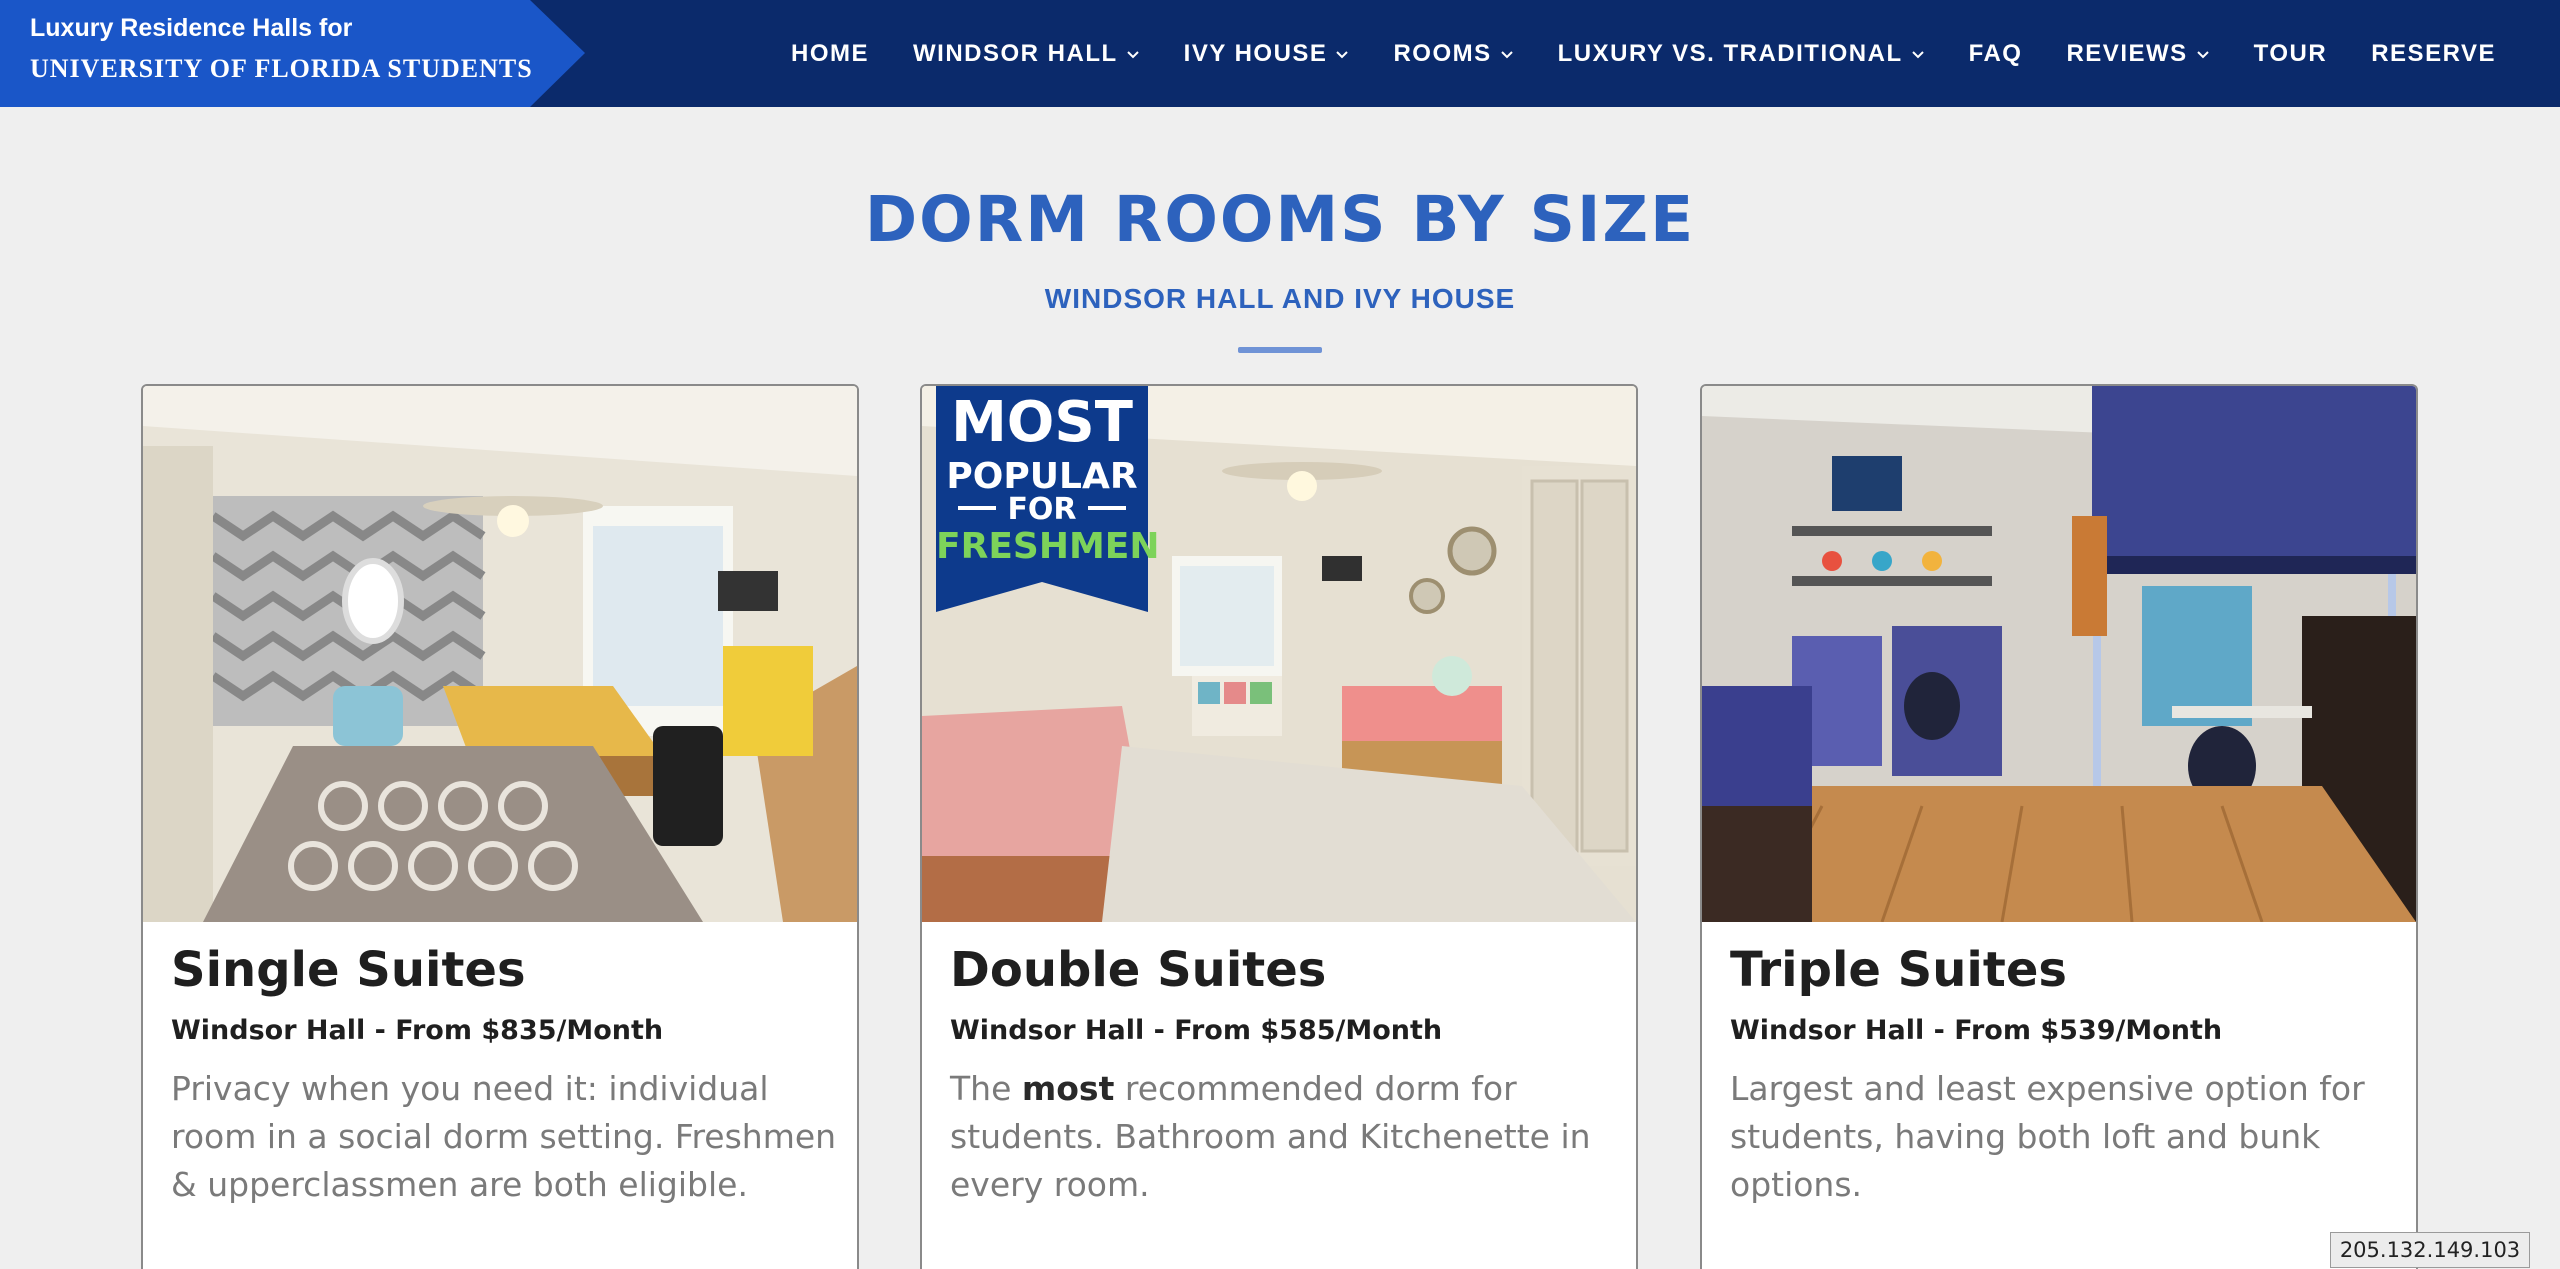  Describe the element at coordinates (1279, 654) in the screenshot. I see `double-suite-photo: MOST POPULAR FOR FRESHMEN` at that location.